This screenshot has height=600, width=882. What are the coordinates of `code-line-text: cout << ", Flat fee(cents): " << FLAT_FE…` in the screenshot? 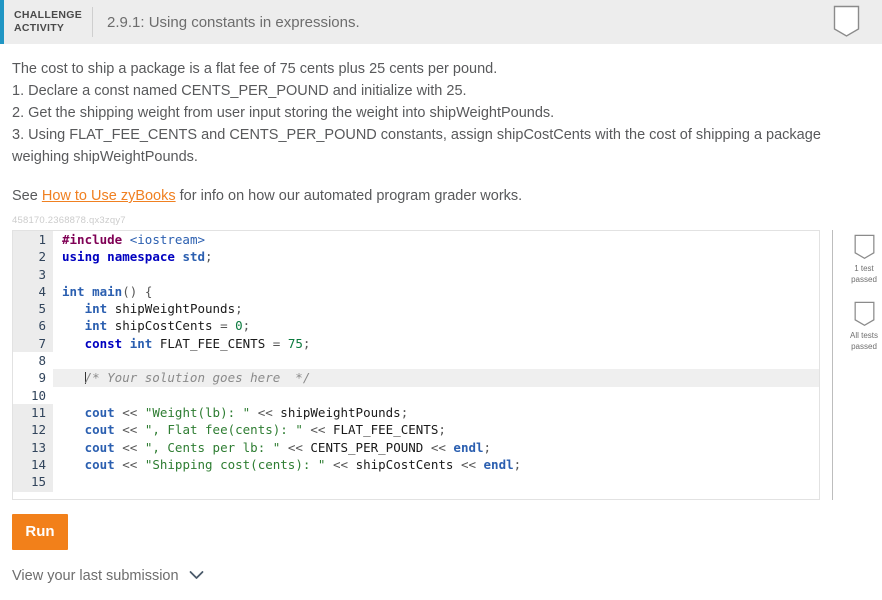 It's located at (436, 429).